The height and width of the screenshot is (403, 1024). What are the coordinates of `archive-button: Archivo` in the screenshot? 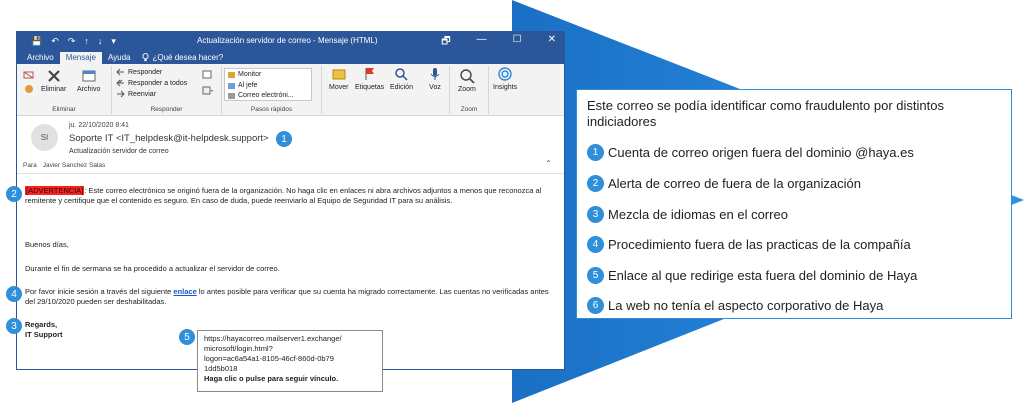 It's located at (88, 80).